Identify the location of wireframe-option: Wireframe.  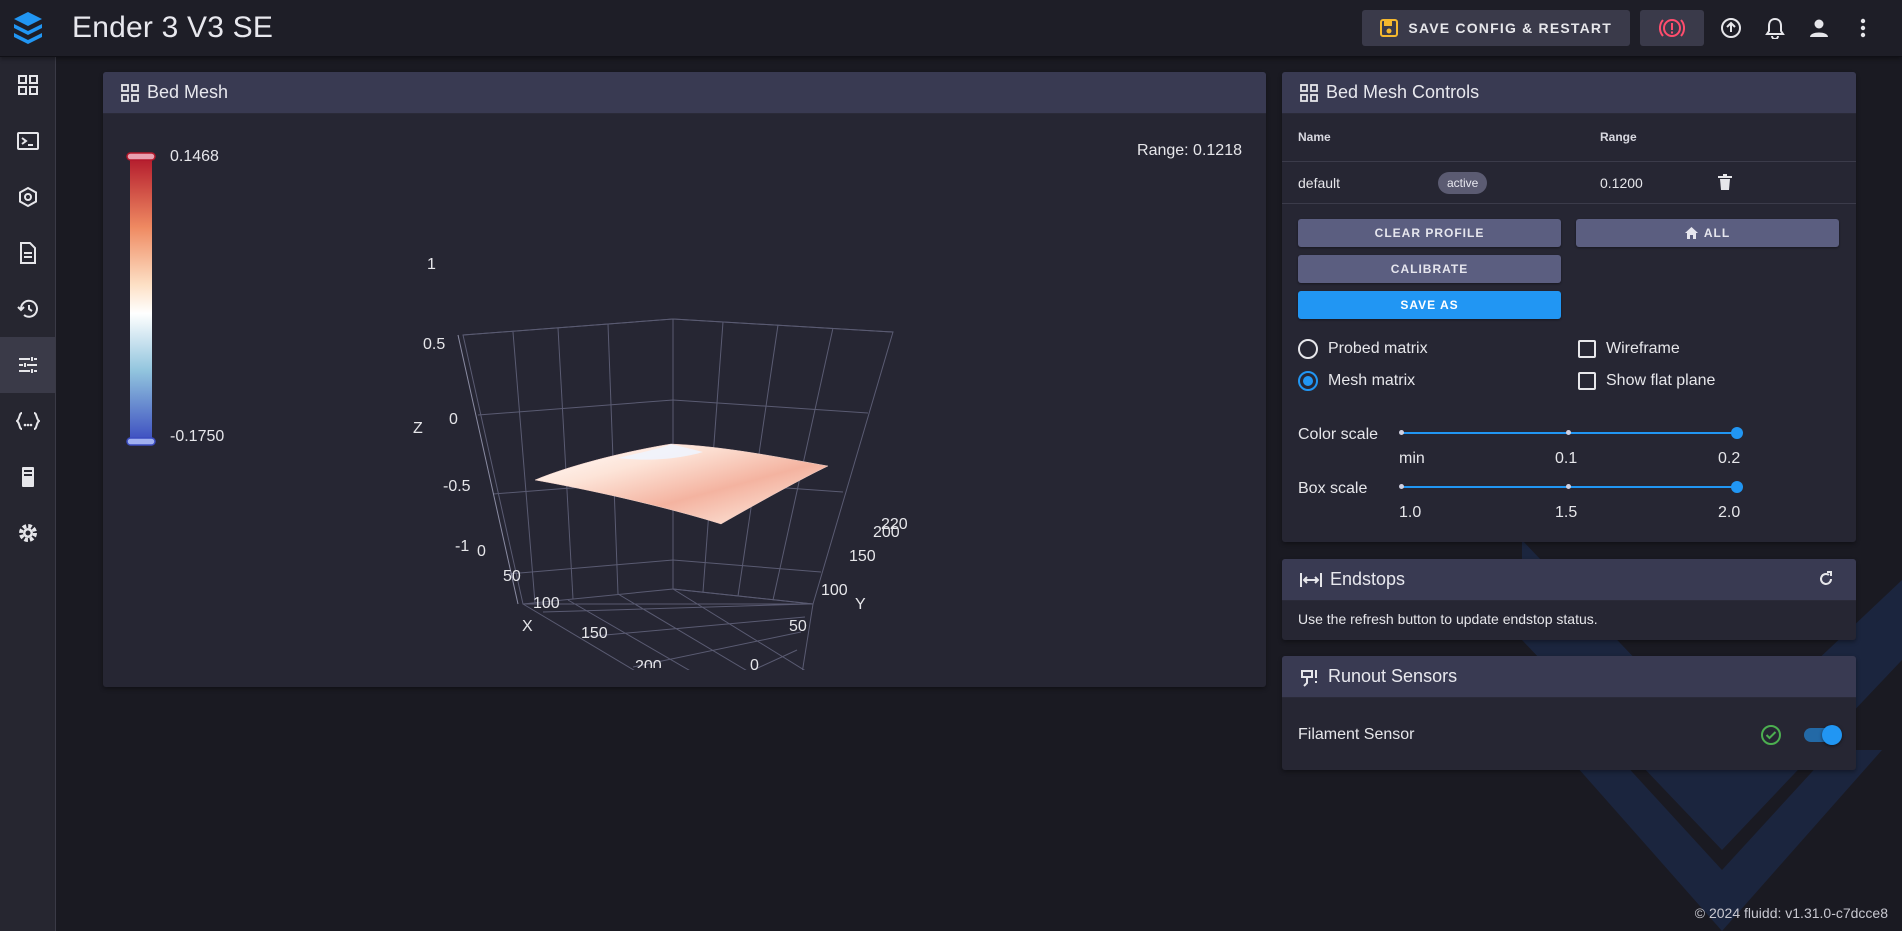
(1629, 349).